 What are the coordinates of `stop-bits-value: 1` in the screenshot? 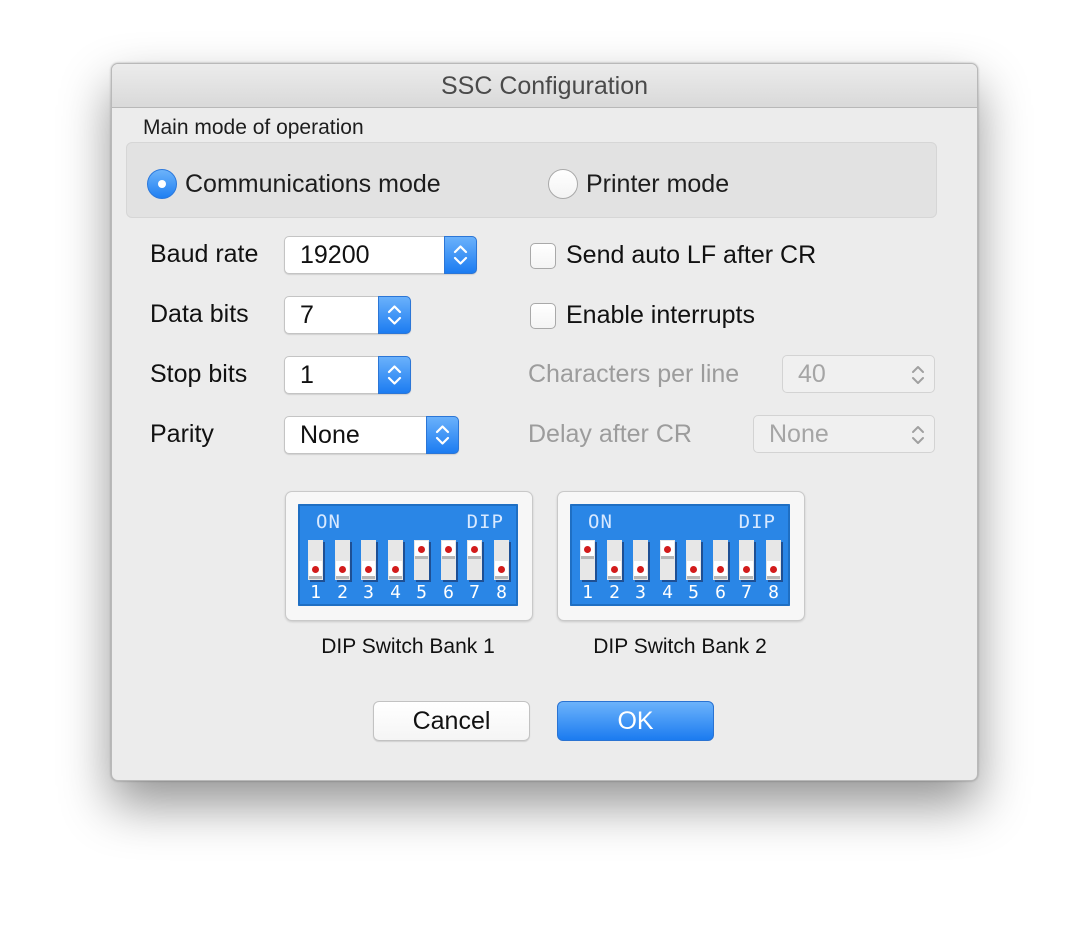 It's located at (307, 375).